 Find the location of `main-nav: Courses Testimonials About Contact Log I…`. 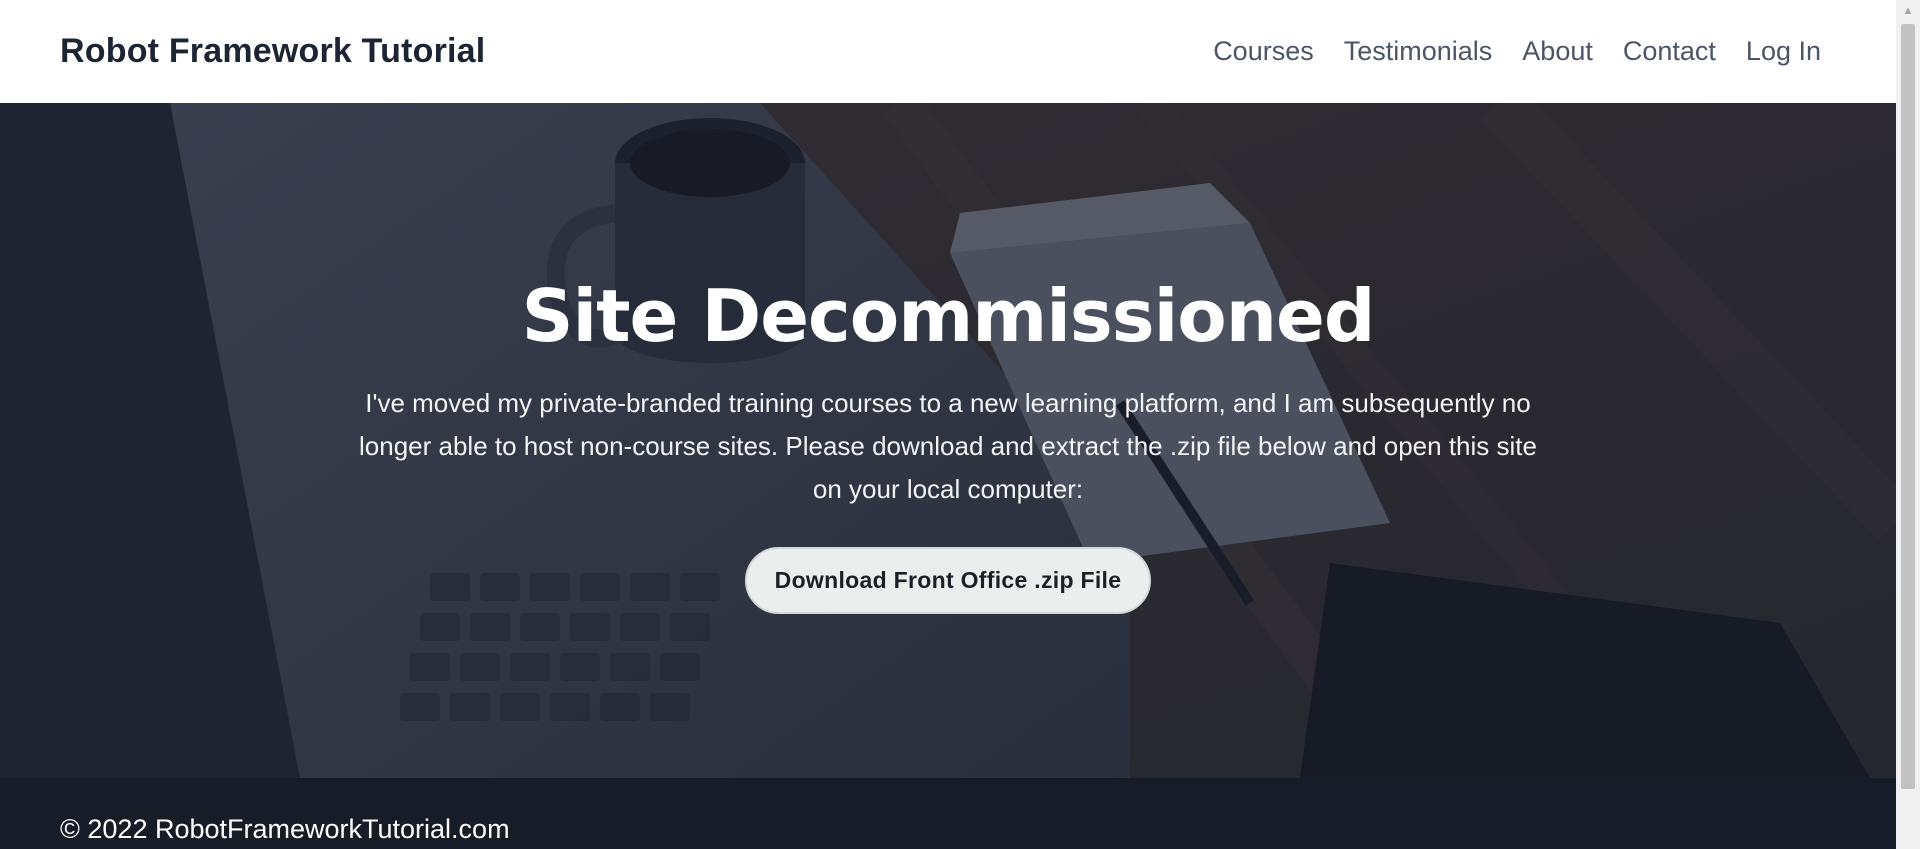

main-nav: Courses Testimonials About Contact Log I… is located at coordinates (1517, 51).